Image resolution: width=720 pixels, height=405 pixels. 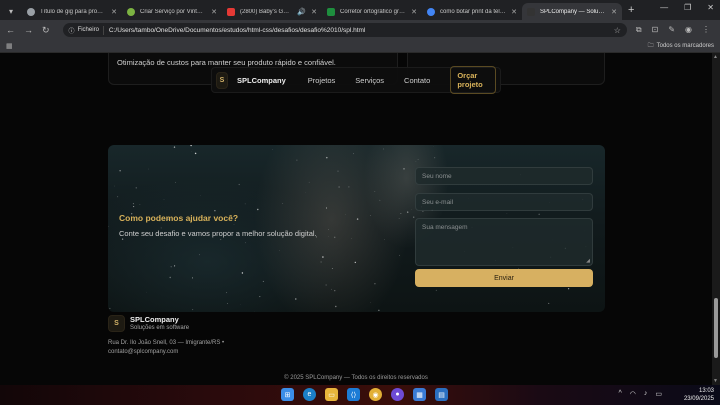 What do you see at coordinates (11, 11) in the screenshot?
I see `tab-search-icon: ▾` at bounding box center [11, 11].